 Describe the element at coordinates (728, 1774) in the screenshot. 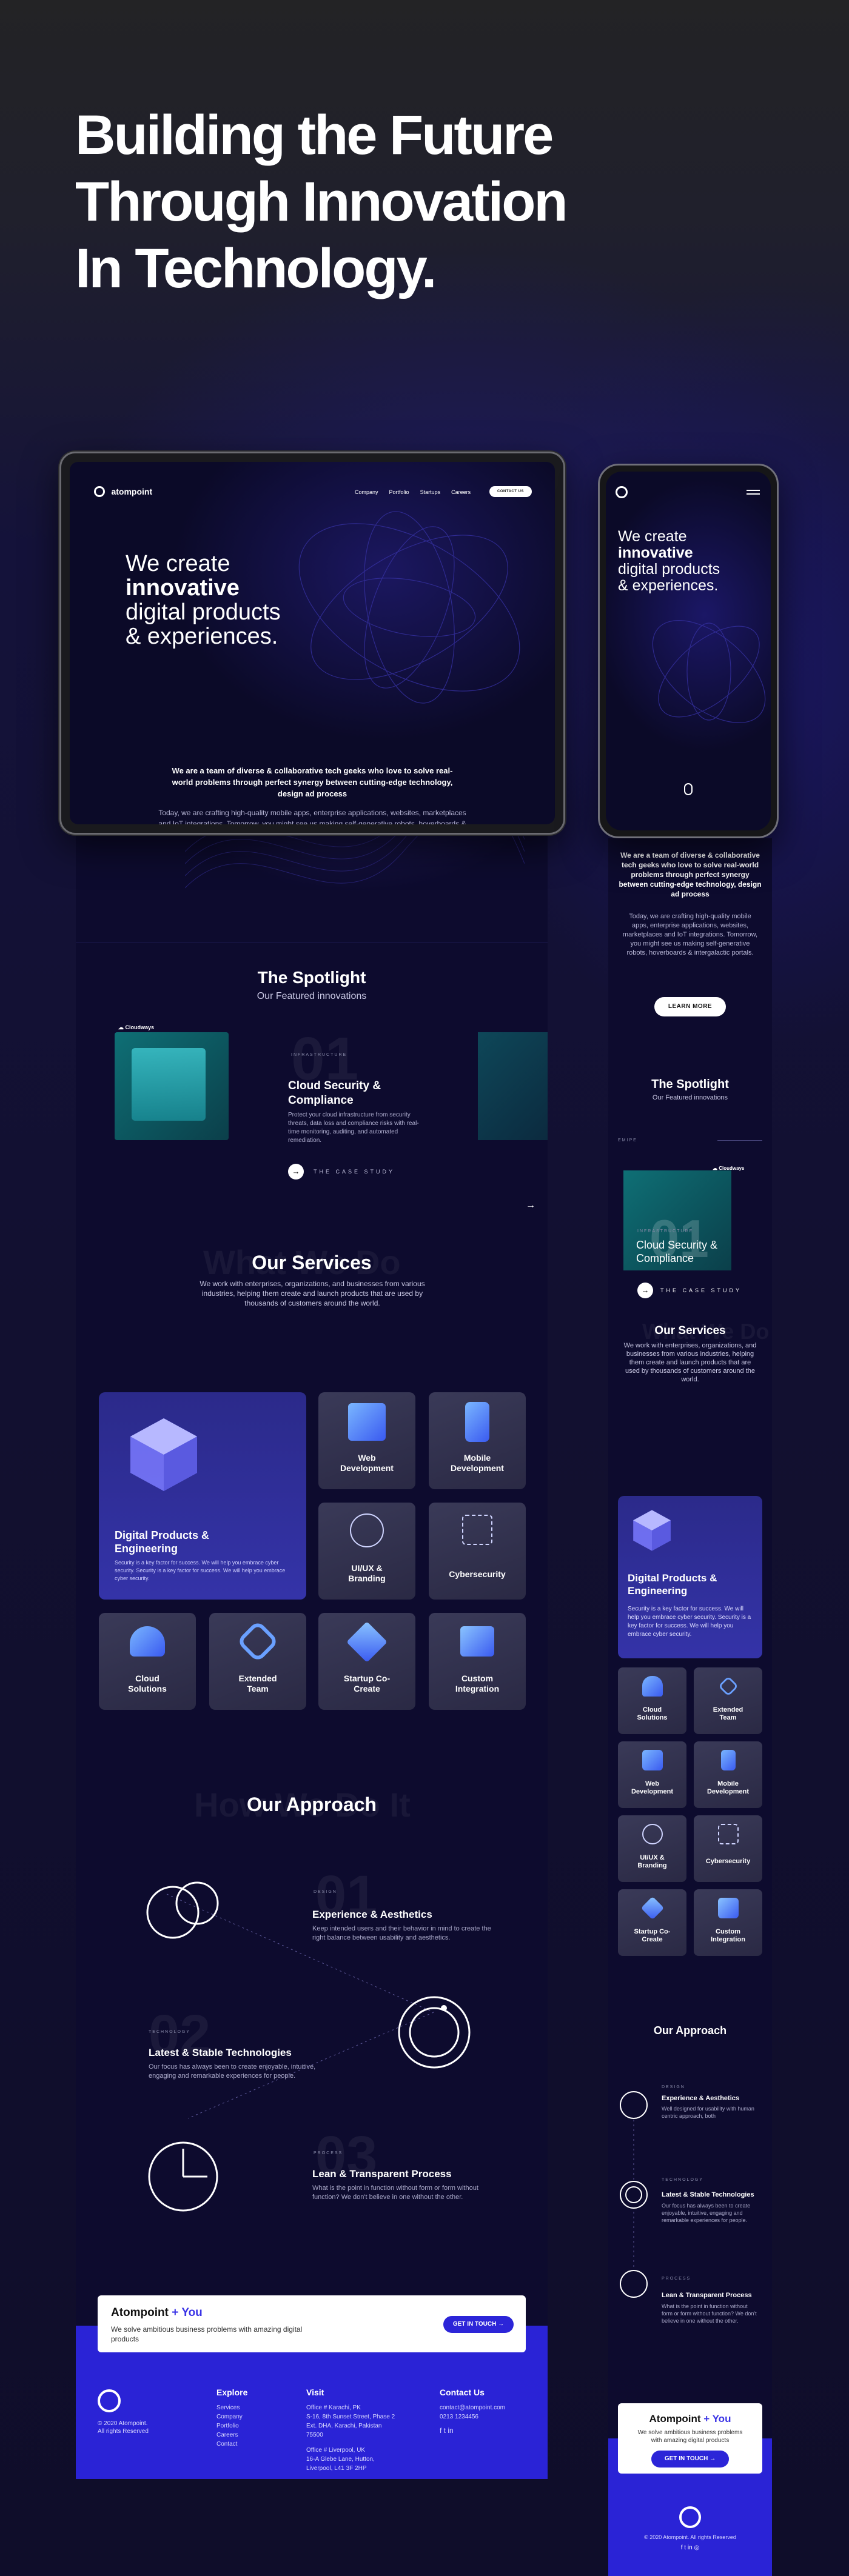

I see `service-card-mobile-mobile: Mobile Development` at that location.